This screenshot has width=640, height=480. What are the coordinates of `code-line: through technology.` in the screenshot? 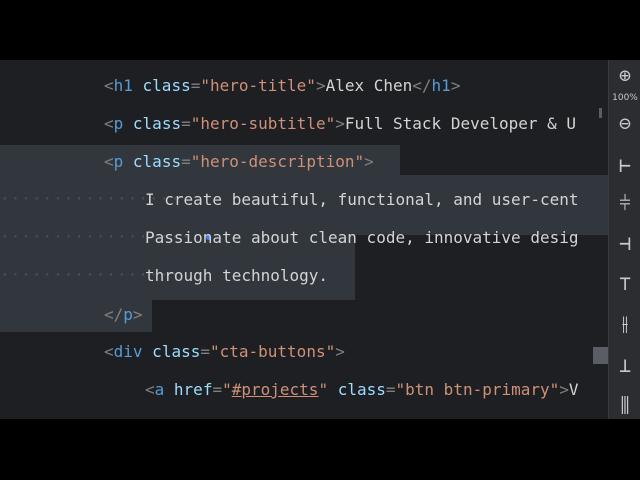 It's located at (236, 276).